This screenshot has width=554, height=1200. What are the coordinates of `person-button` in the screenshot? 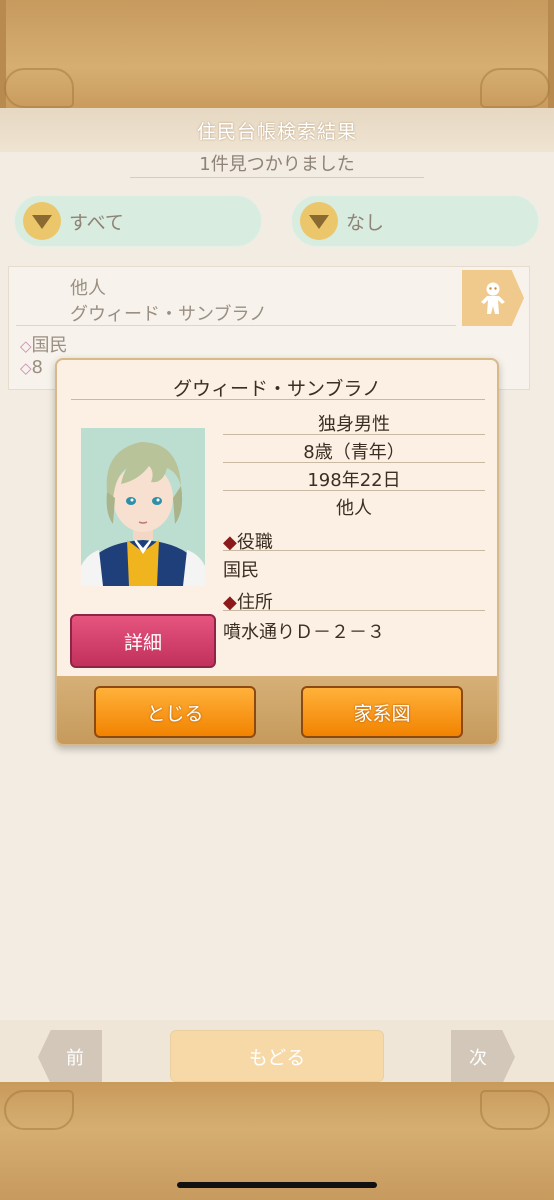 It's located at (493, 298).